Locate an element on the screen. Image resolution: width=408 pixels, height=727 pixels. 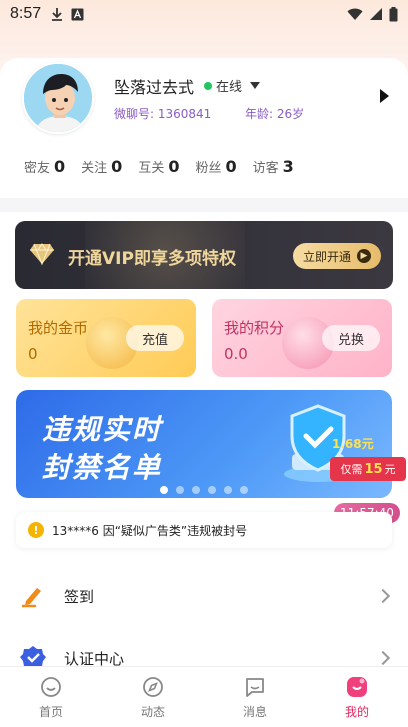
stat-visitors: 访客 3 is located at coordinates (273, 166).